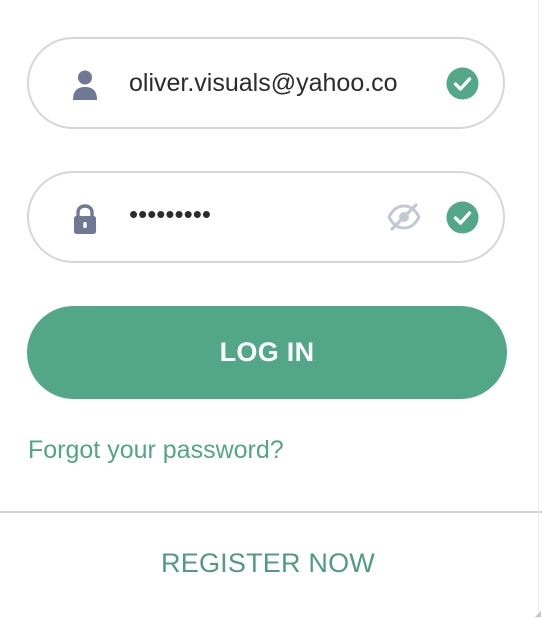  I want to click on panel-edge, so click(538, 309).